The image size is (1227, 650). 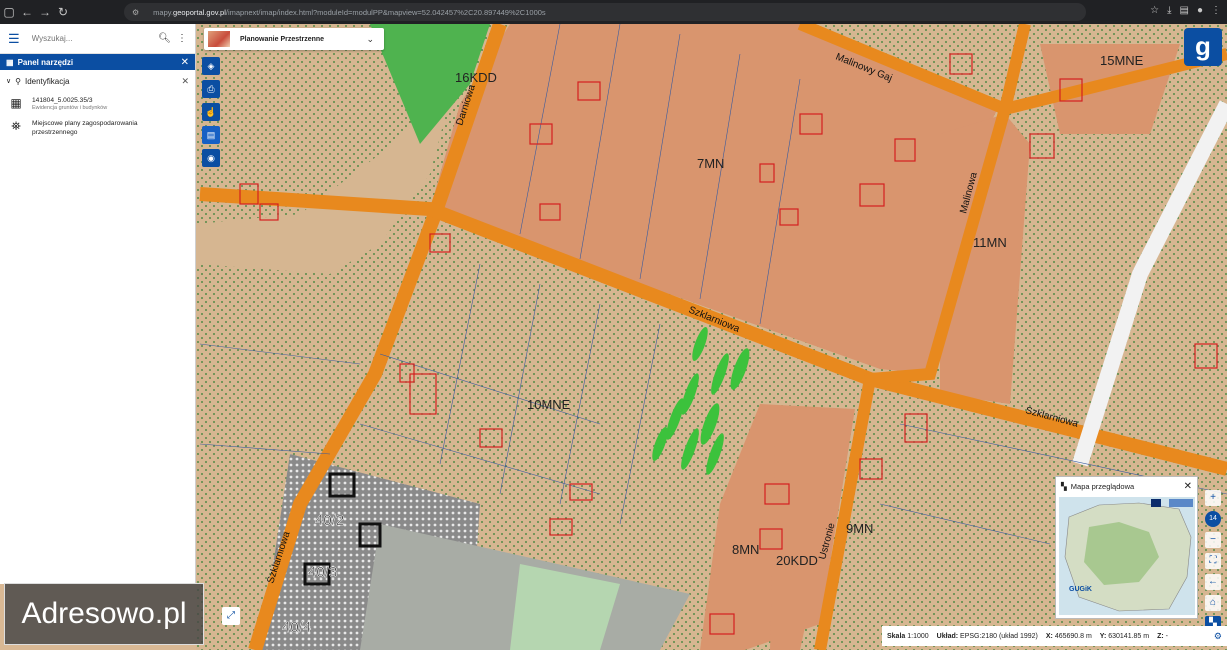 What do you see at coordinates (63, 12) in the screenshot?
I see `reload-icon: ↻` at bounding box center [63, 12].